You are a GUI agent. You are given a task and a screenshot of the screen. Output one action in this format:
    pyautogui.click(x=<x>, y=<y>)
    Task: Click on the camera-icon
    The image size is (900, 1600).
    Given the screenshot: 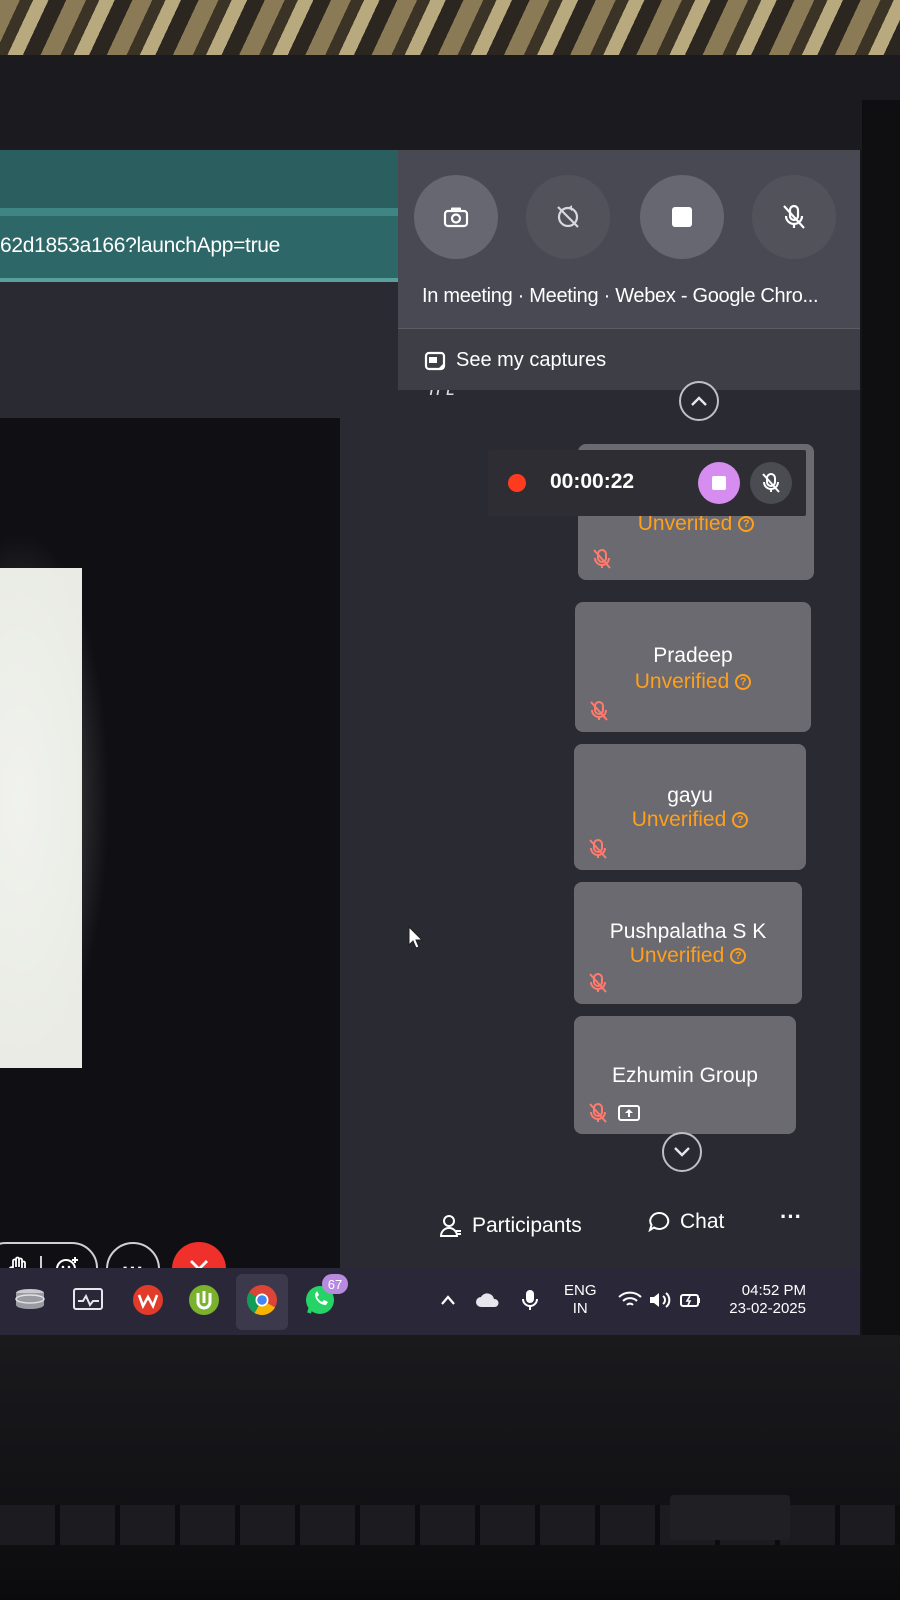 What is the action you would take?
    pyautogui.click(x=456, y=217)
    